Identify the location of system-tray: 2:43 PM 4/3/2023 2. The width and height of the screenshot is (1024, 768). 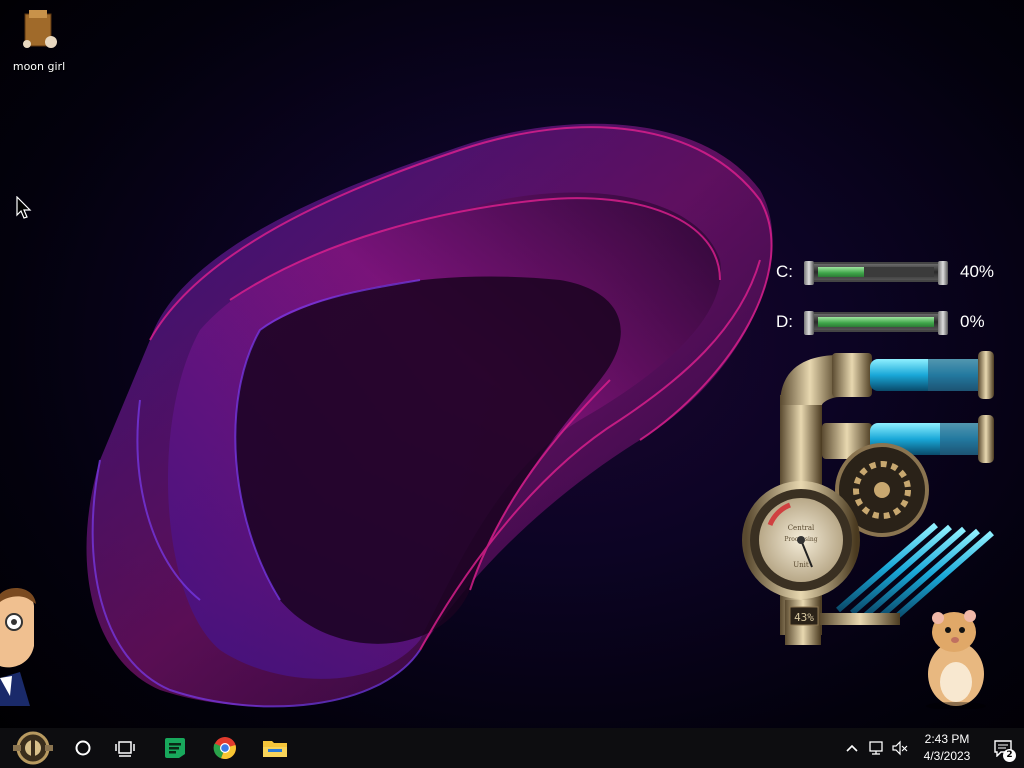
(932, 748).